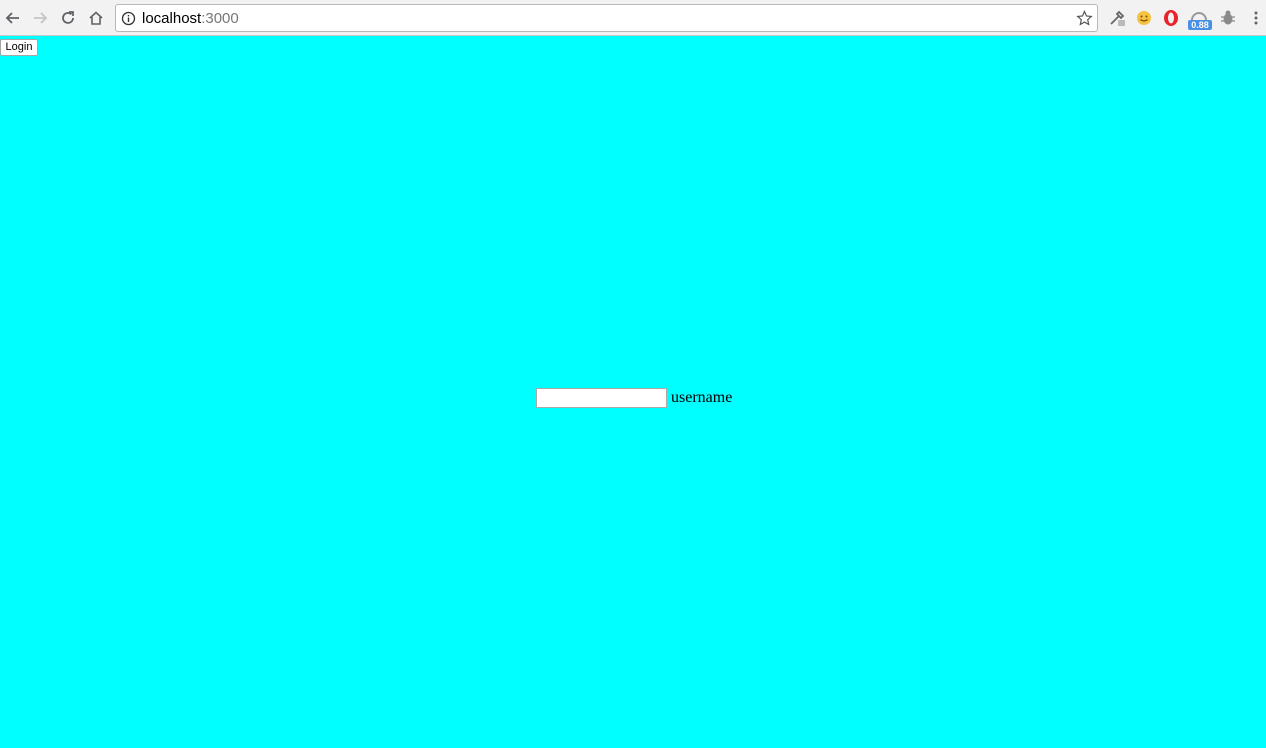  Describe the element at coordinates (1171, 18) in the screenshot. I see `opera-icon` at that location.